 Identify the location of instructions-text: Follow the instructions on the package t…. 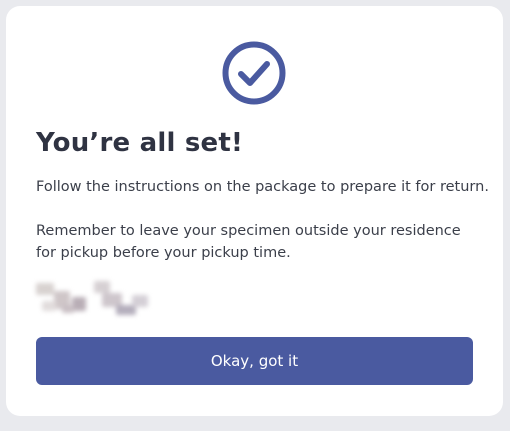
(262, 187).